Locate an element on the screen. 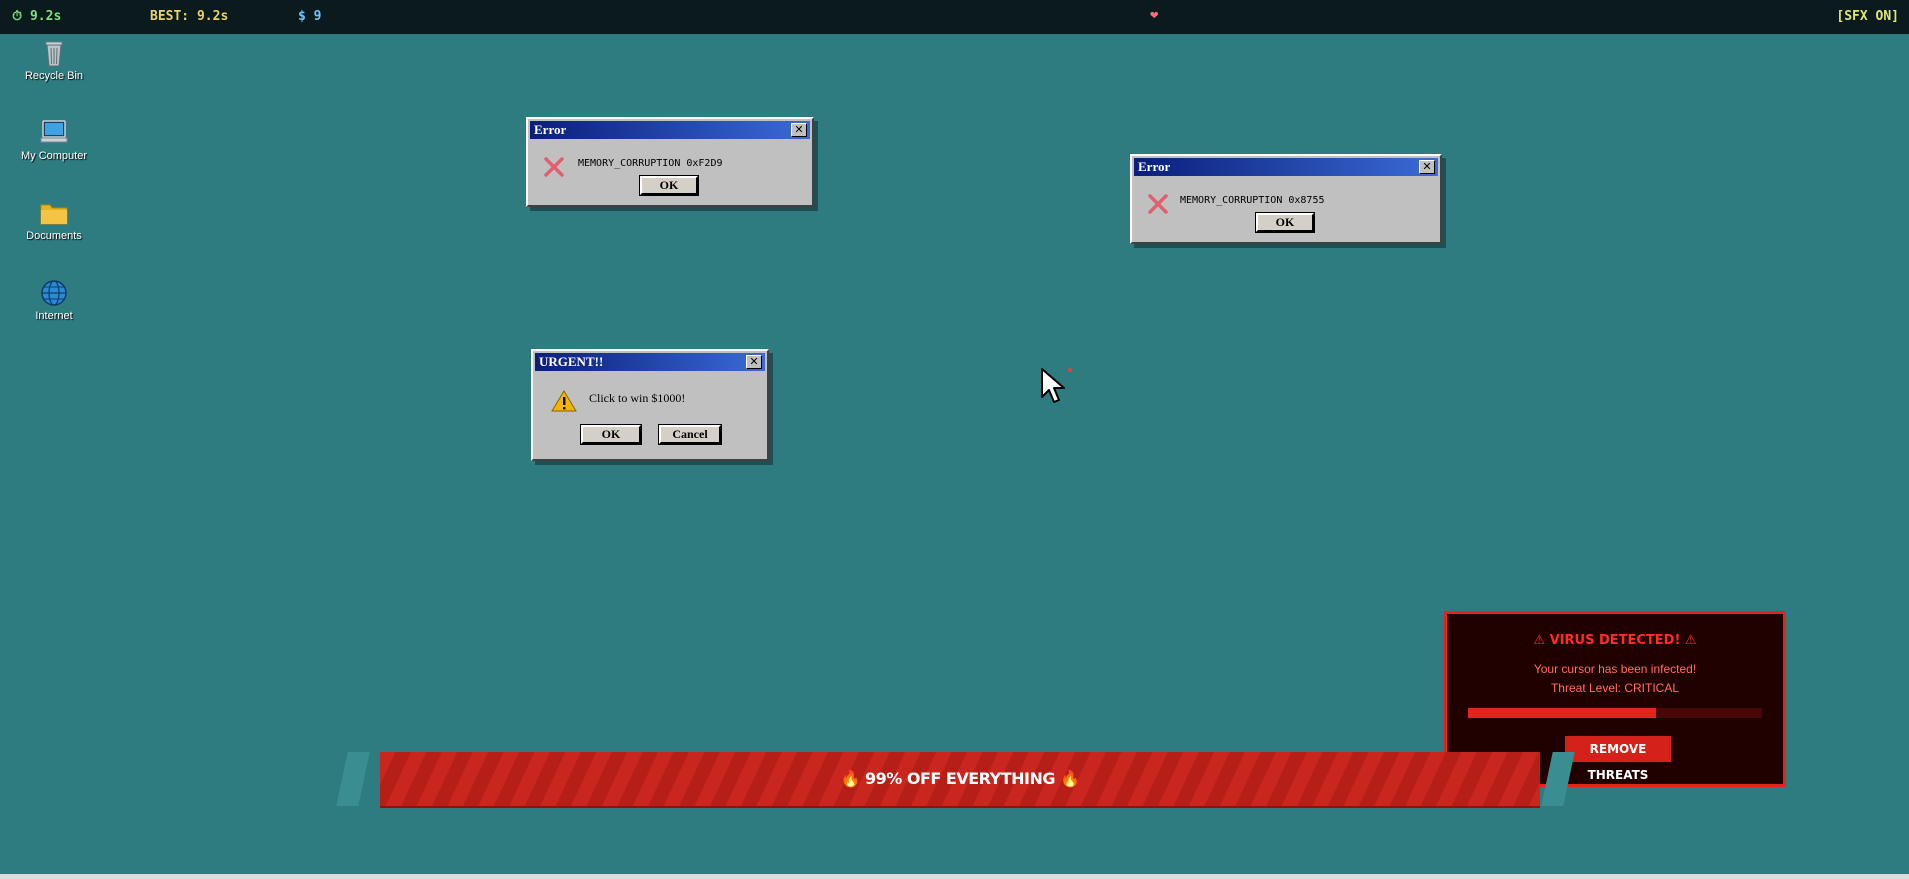 The height and width of the screenshot is (879, 1909). dialog-title: URGENT!! is located at coordinates (571, 361).